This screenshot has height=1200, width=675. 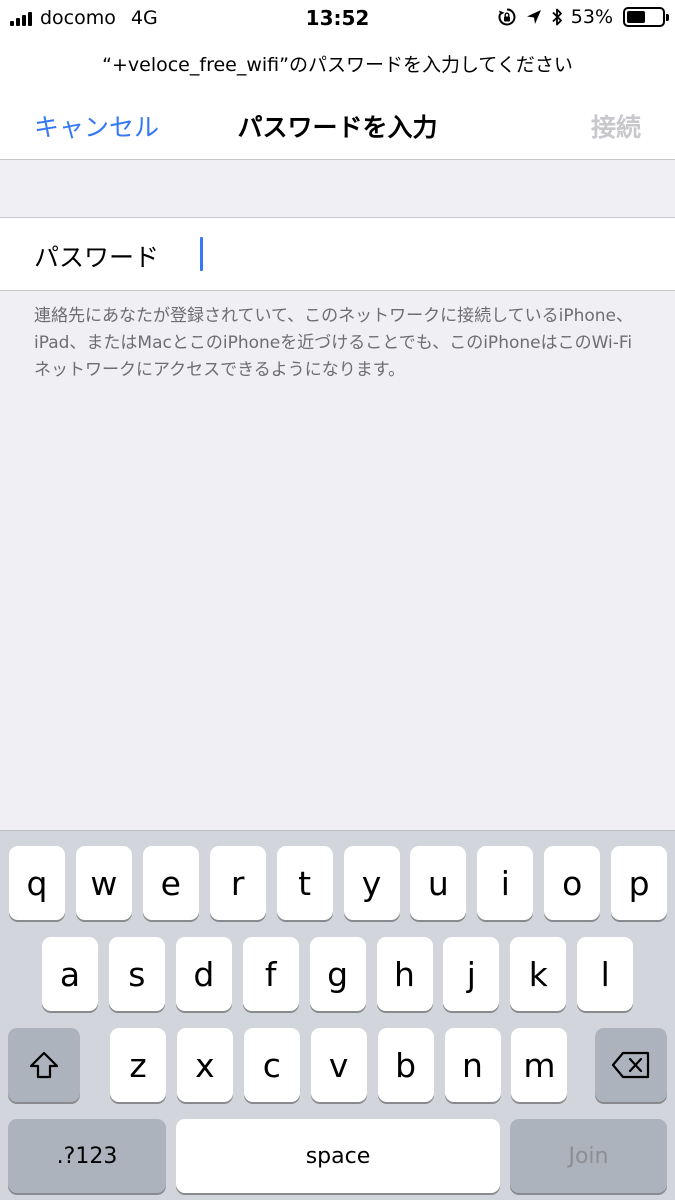 I want to click on shift-icon, so click(x=44, y=1065).